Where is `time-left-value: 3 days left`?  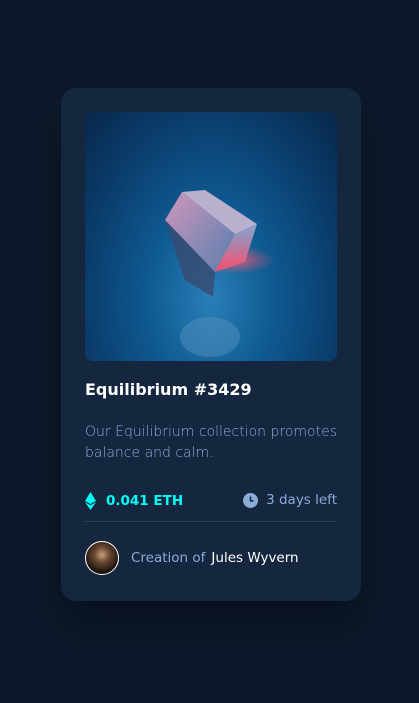 time-left-value: 3 days left is located at coordinates (301, 500).